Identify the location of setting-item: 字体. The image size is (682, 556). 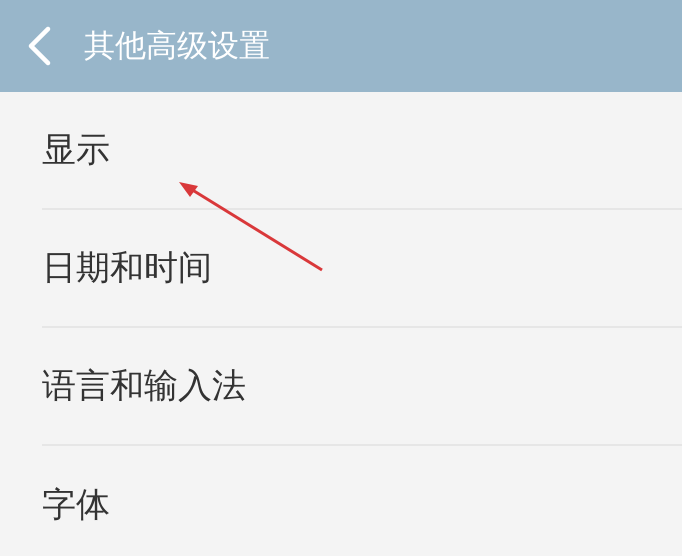
(76, 505).